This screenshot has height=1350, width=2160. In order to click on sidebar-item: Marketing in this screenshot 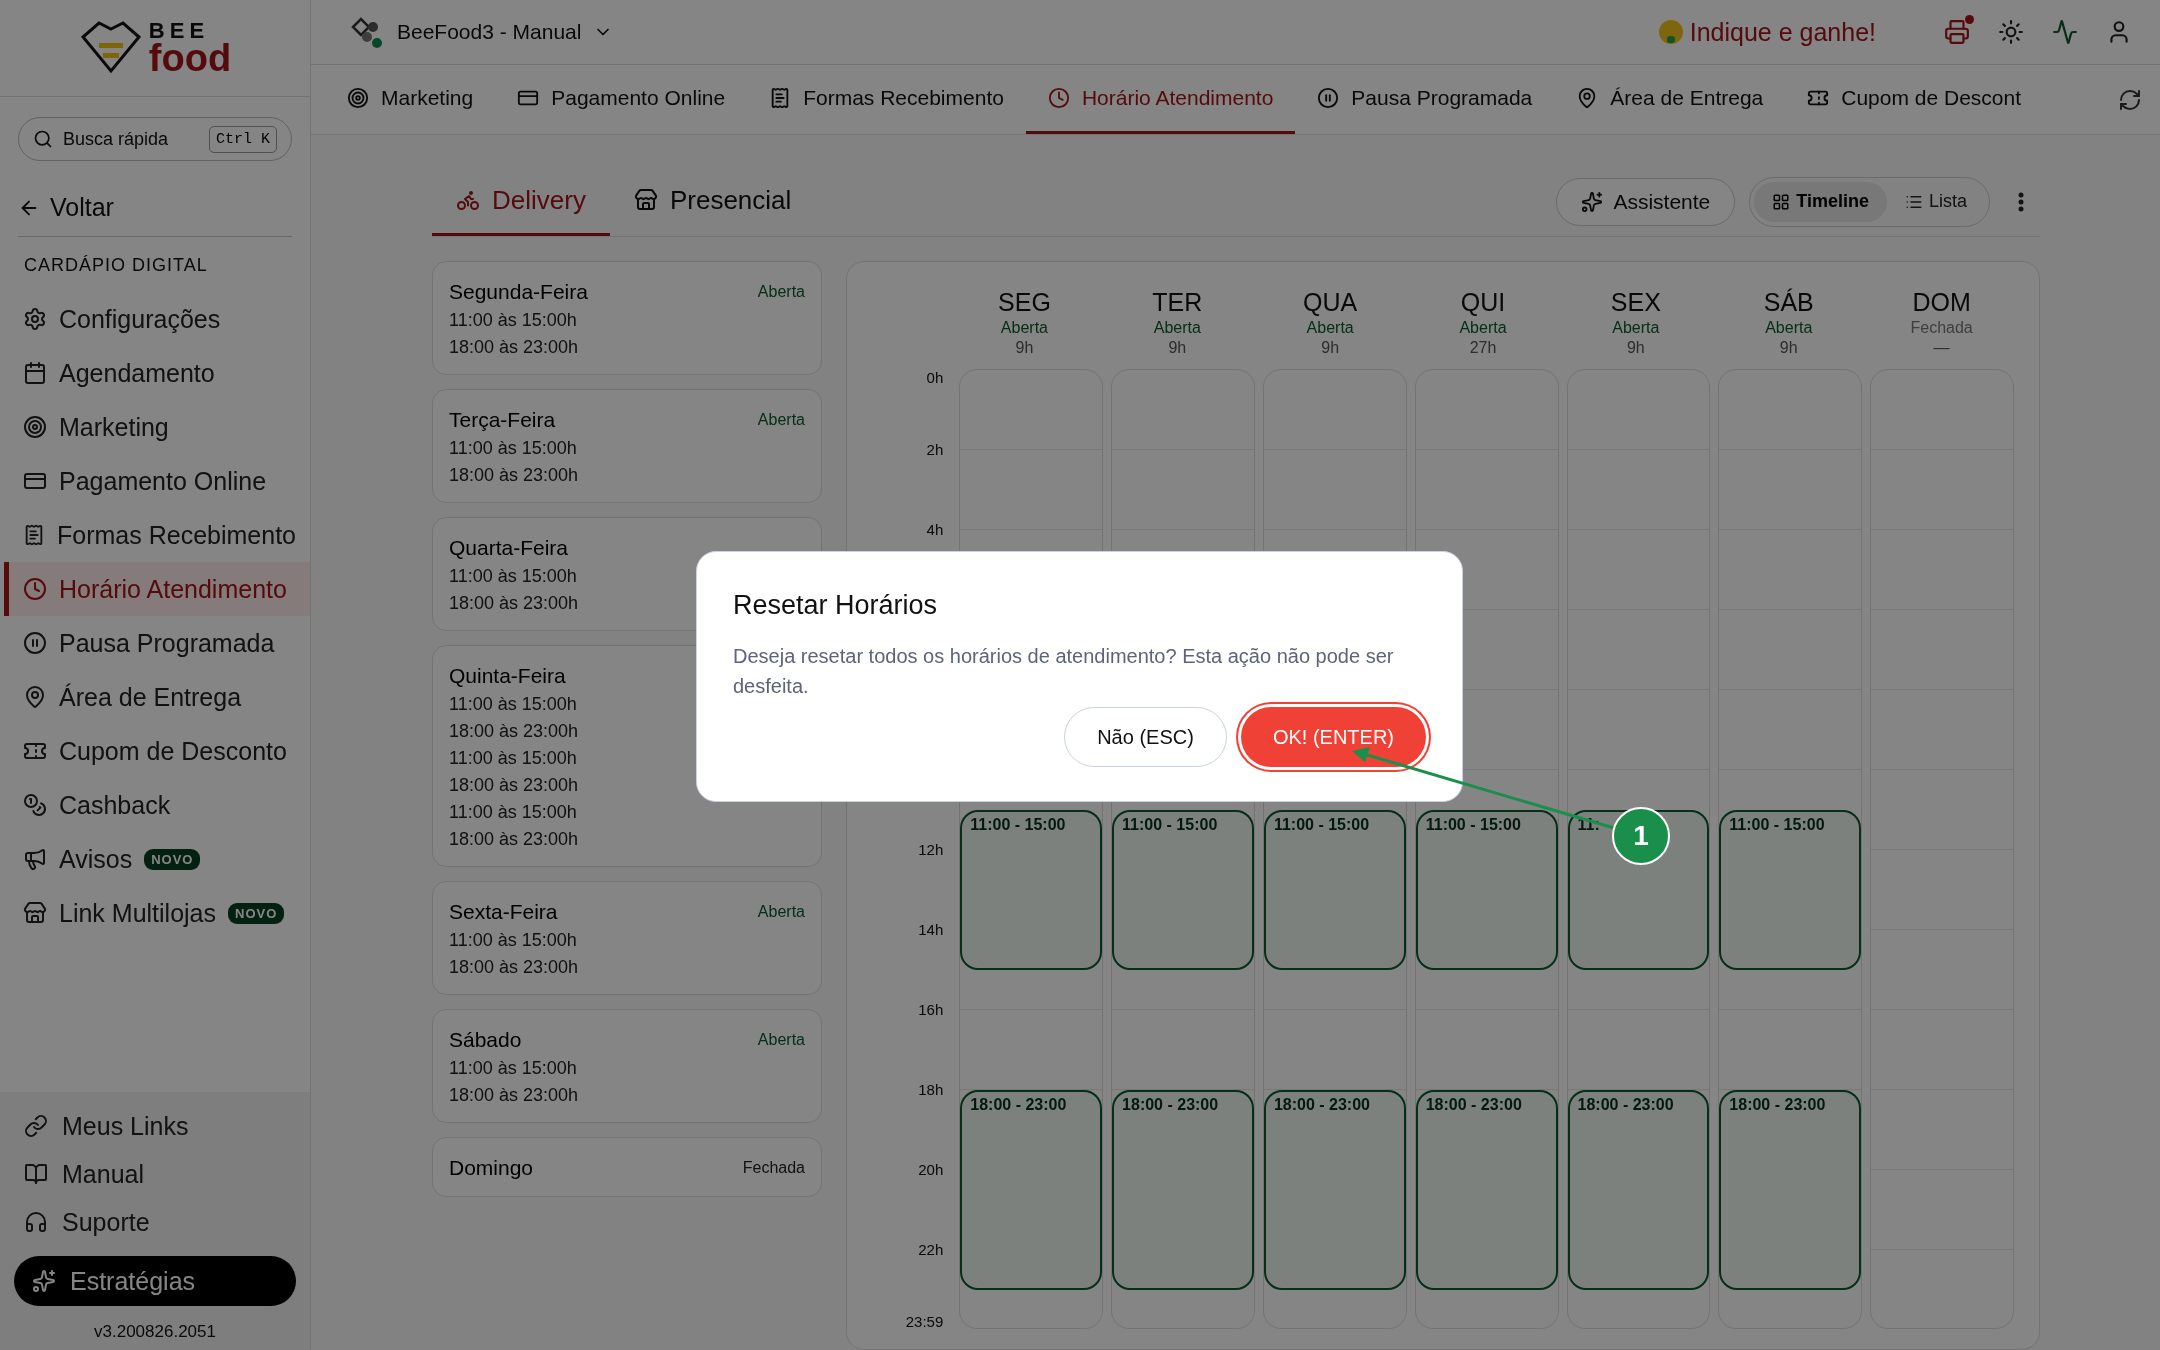, I will do `click(157, 427)`.